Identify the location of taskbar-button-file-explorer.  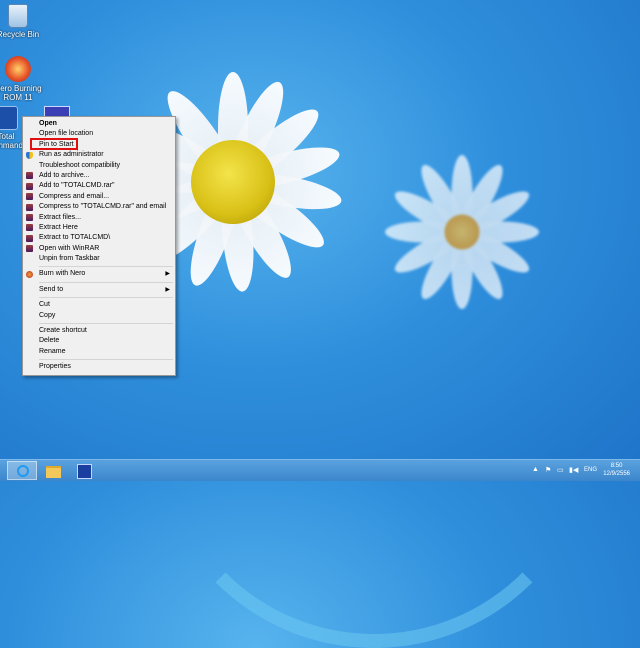
(53, 470).